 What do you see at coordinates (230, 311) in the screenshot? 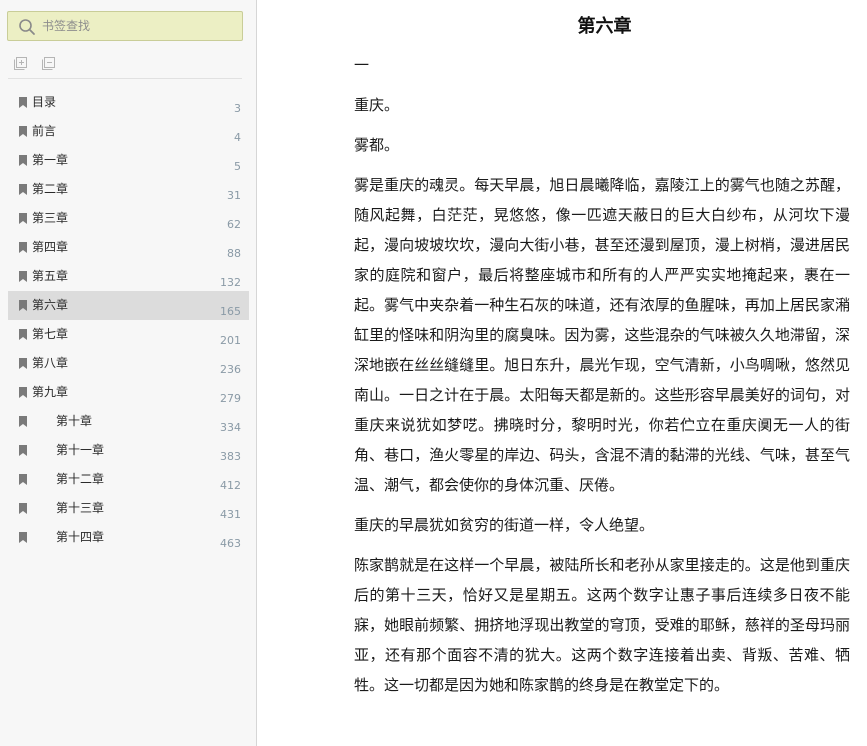
I see `toc-item-page: 165` at bounding box center [230, 311].